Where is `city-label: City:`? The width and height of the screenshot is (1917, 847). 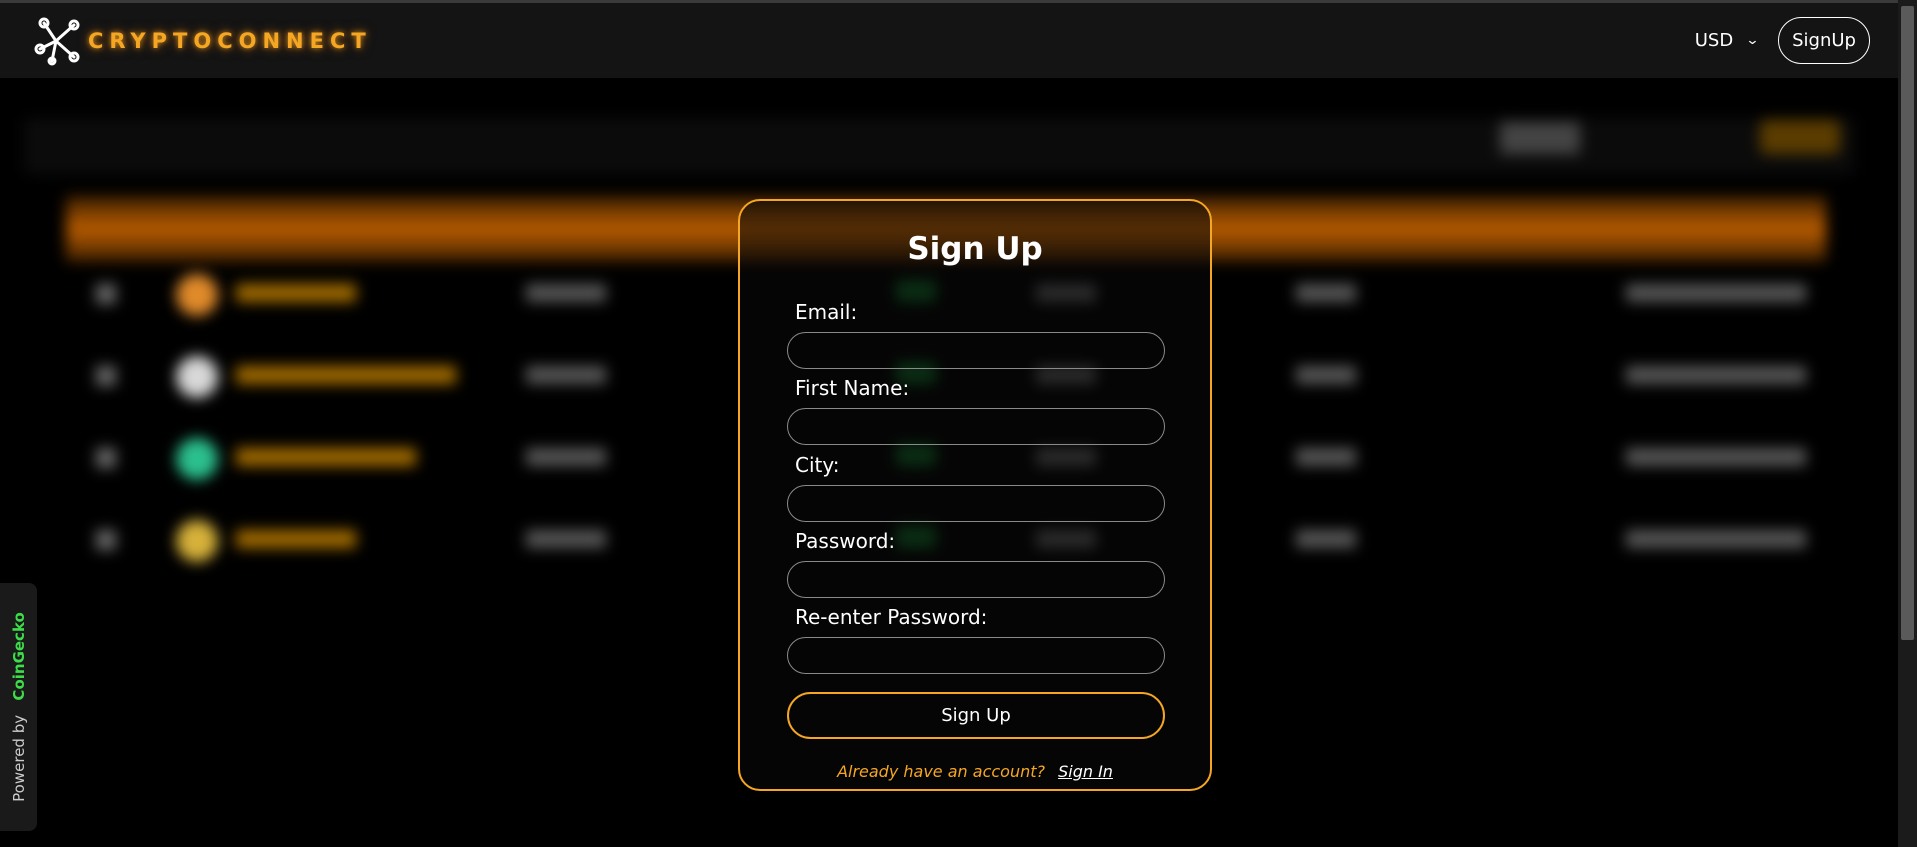
city-label: City: is located at coordinates (817, 465).